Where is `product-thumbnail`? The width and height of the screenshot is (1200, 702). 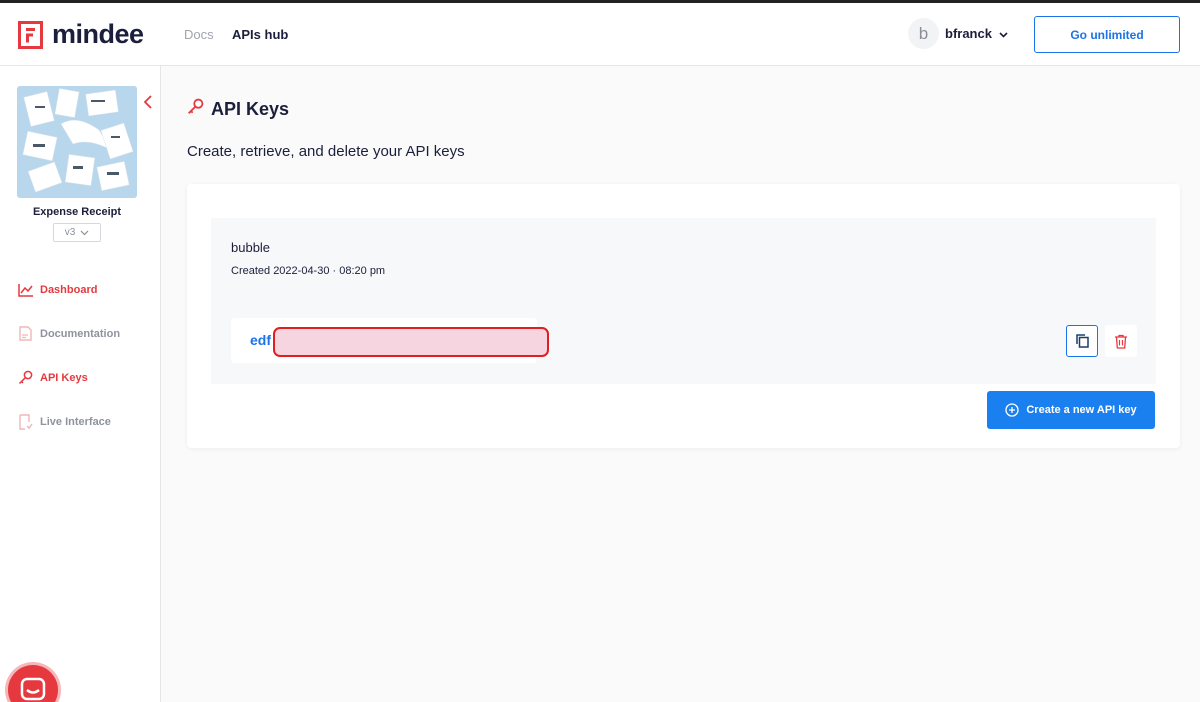
product-thumbnail is located at coordinates (77, 142).